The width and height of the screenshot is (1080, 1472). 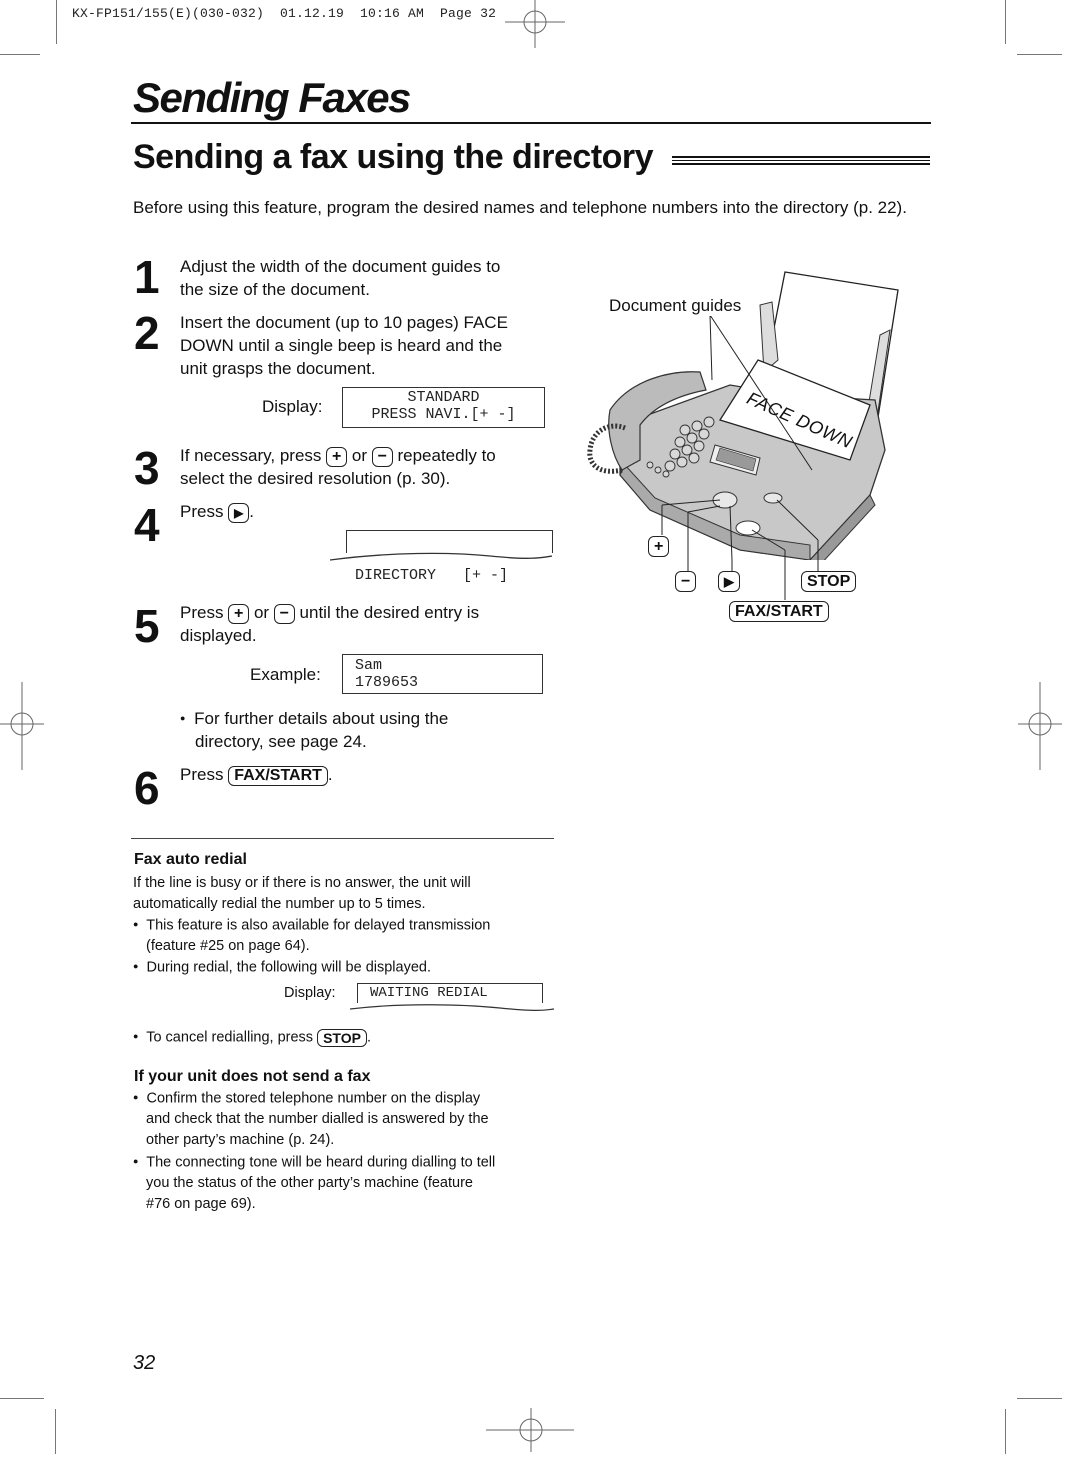 I want to click on document-guides-callout: Document guides, so click(x=675, y=306).